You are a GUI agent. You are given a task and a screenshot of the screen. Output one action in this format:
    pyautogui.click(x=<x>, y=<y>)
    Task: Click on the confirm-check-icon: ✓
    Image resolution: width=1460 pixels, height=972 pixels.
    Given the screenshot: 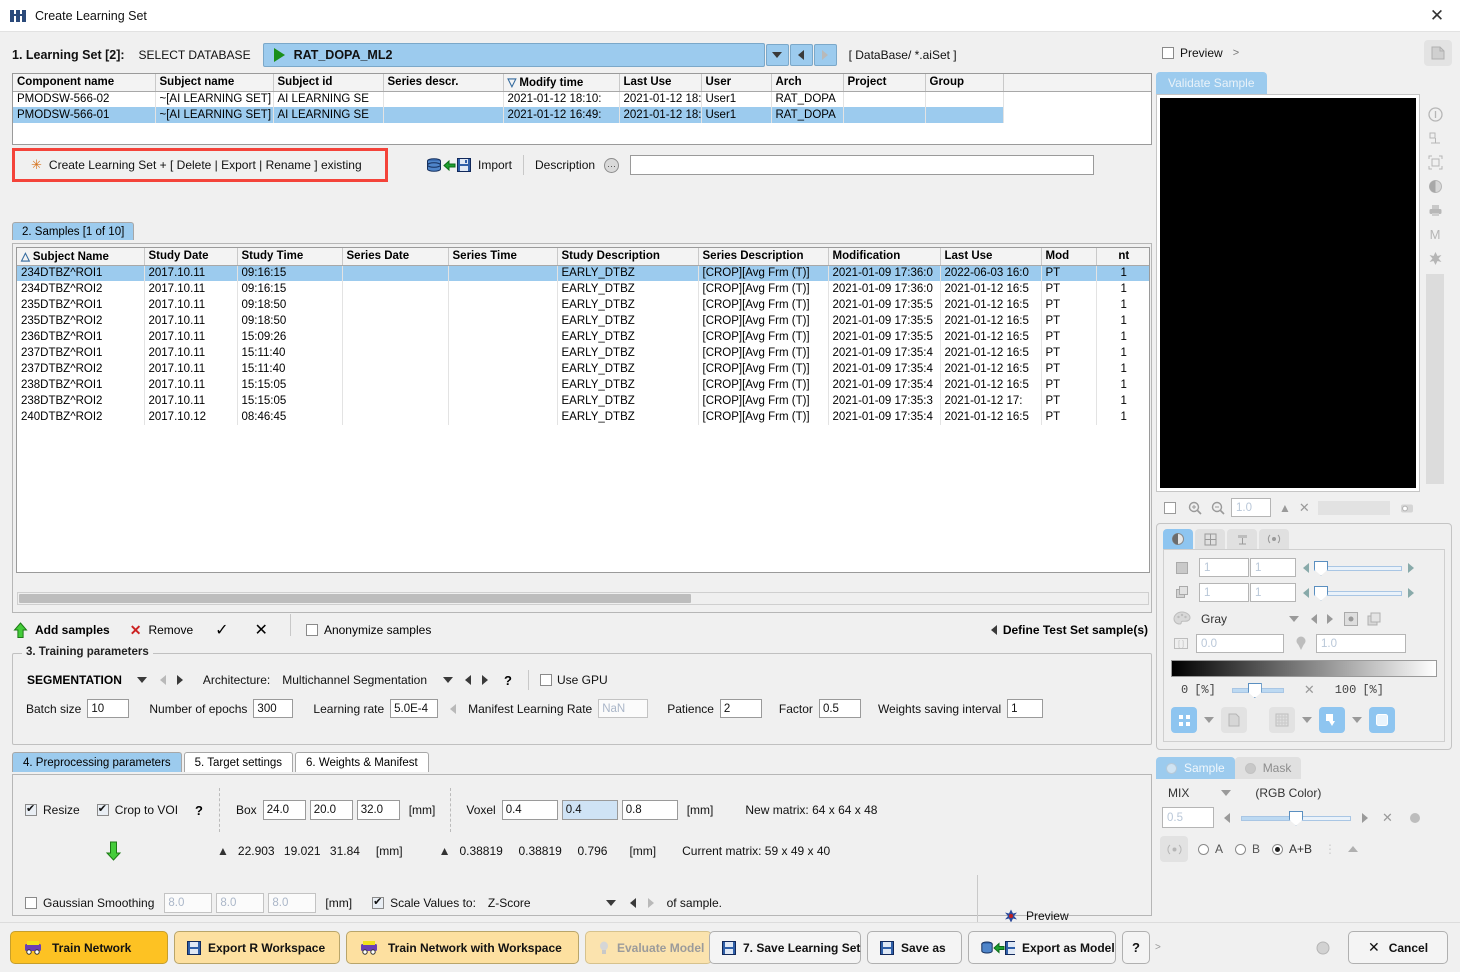 What is the action you would take?
    pyautogui.click(x=221, y=630)
    